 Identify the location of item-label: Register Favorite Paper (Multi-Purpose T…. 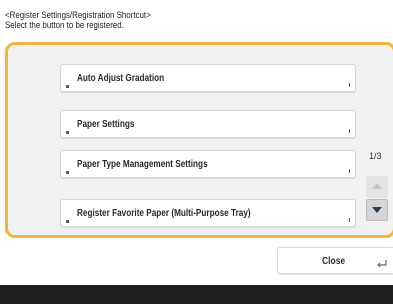
(164, 213).